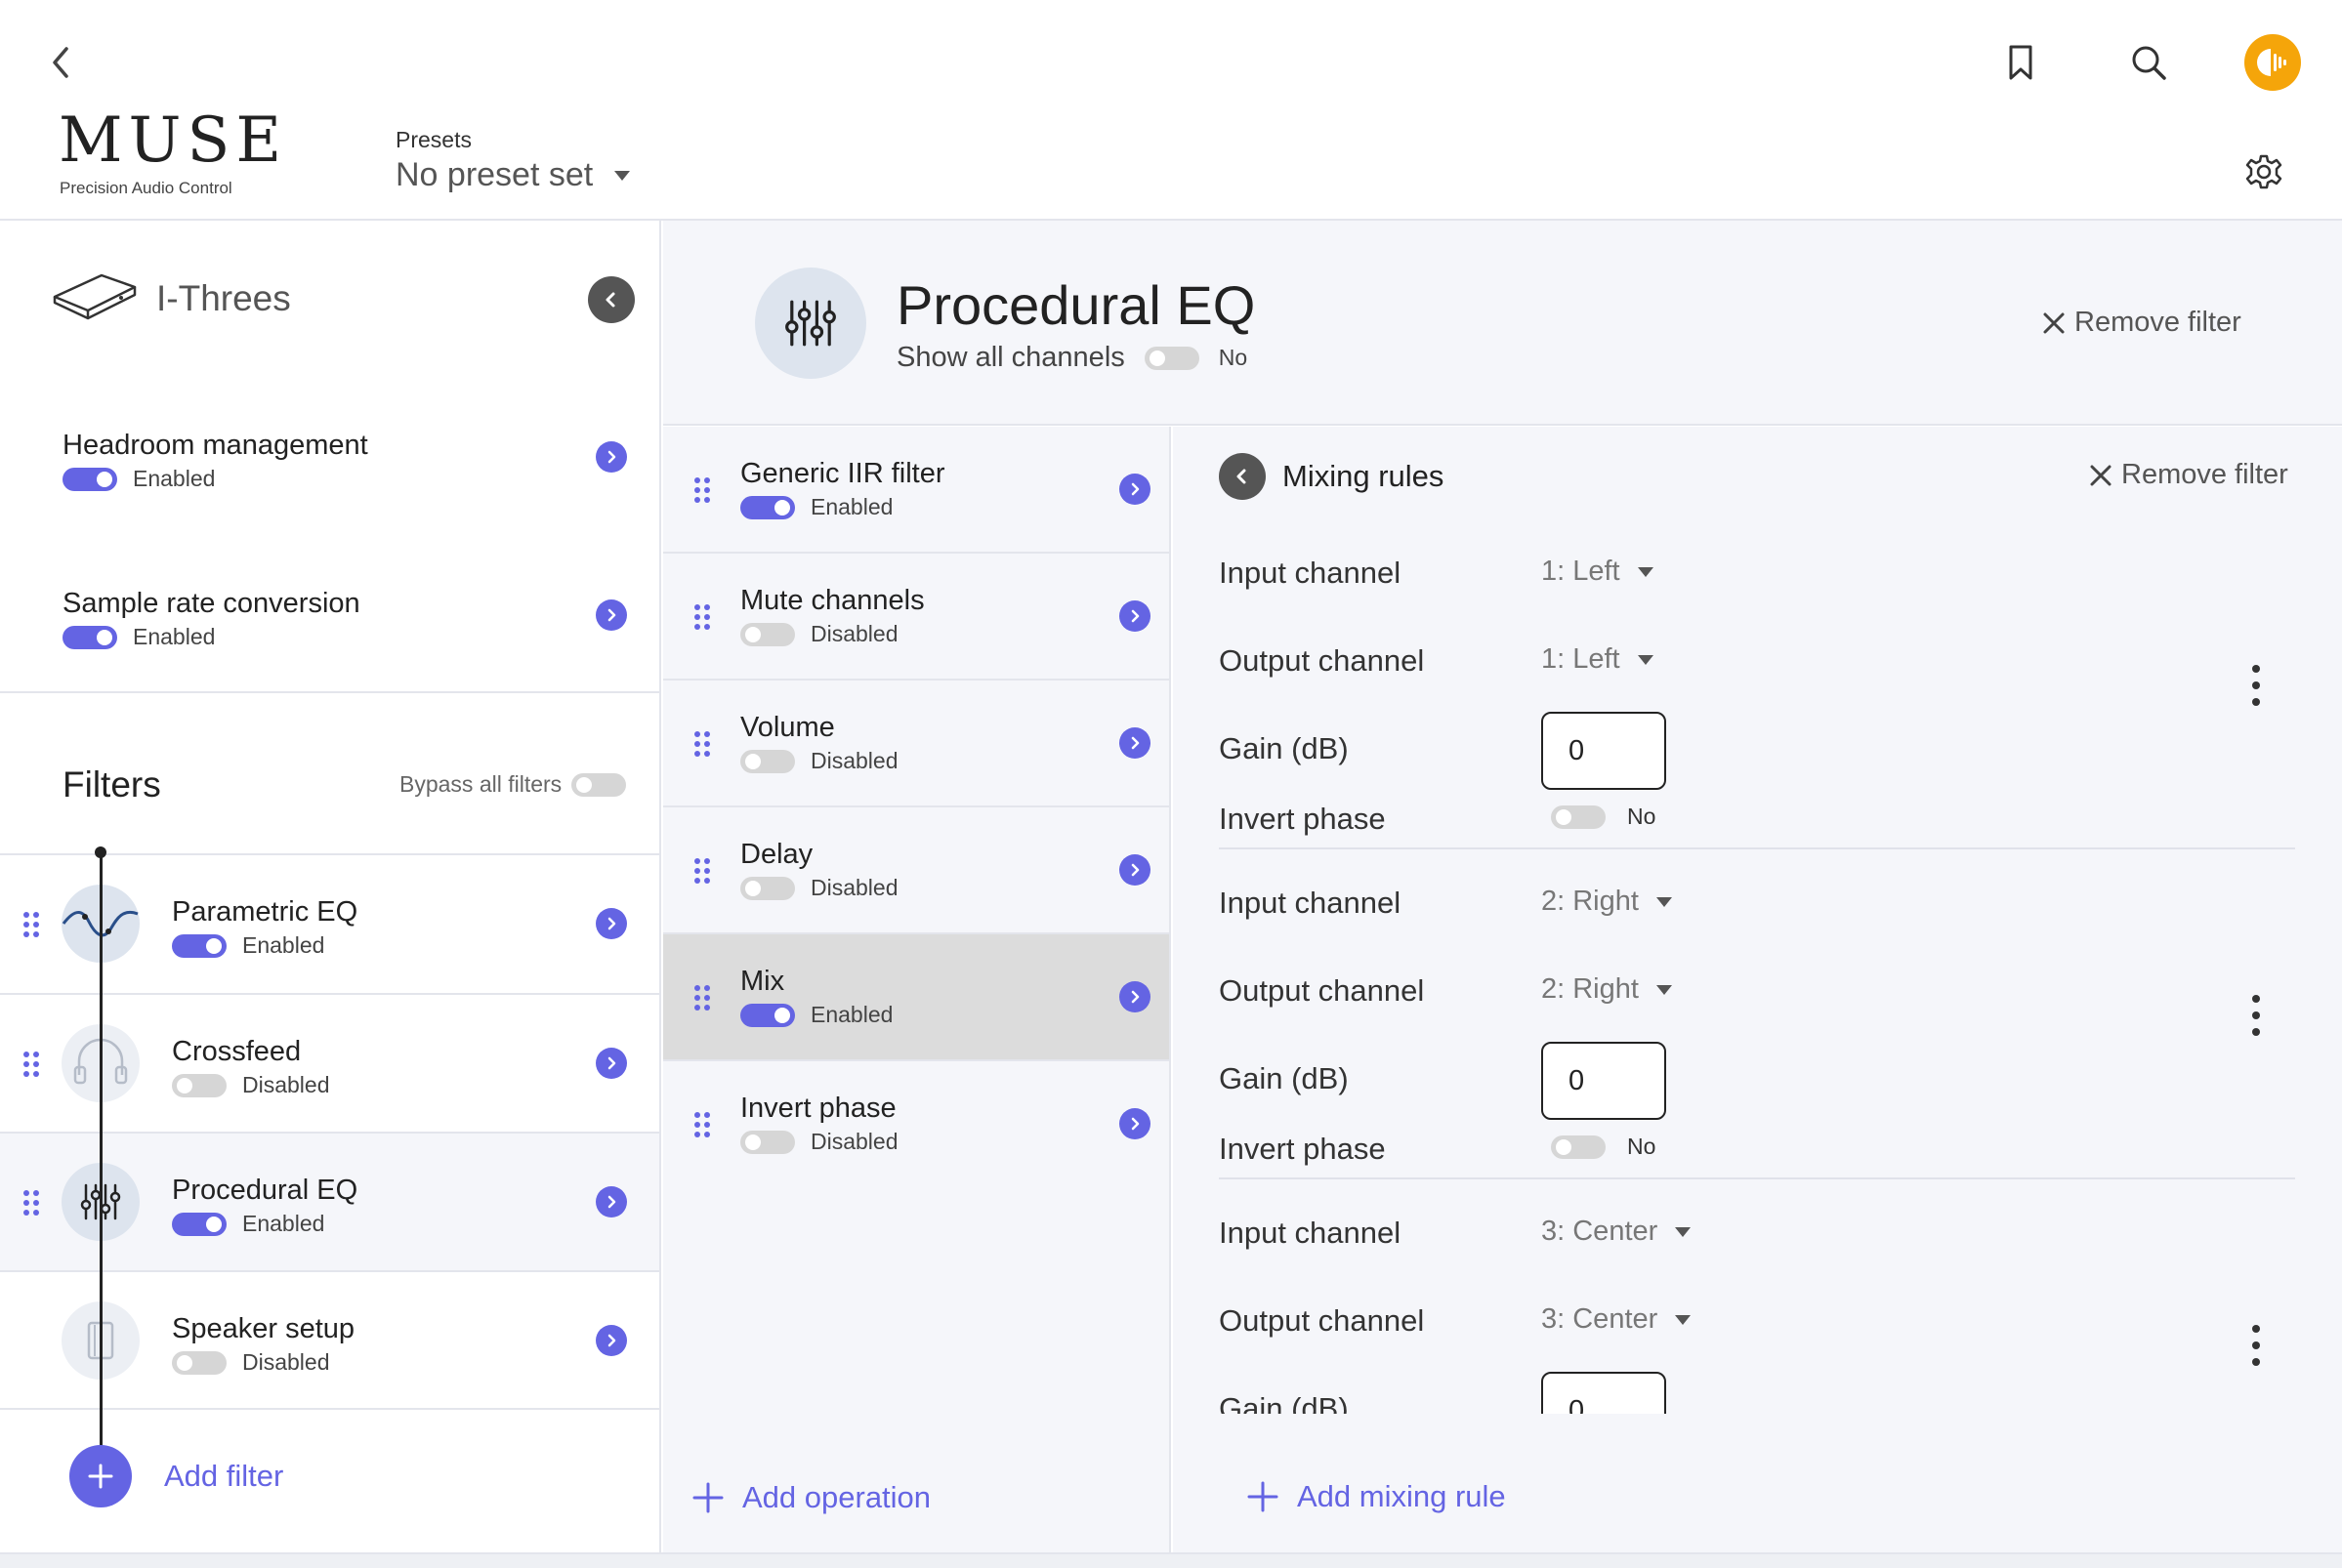 The height and width of the screenshot is (1568, 2342). What do you see at coordinates (513, 175) in the screenshot?
I see `presets-dropdown: No preset set` at bounding box center [513, 175].